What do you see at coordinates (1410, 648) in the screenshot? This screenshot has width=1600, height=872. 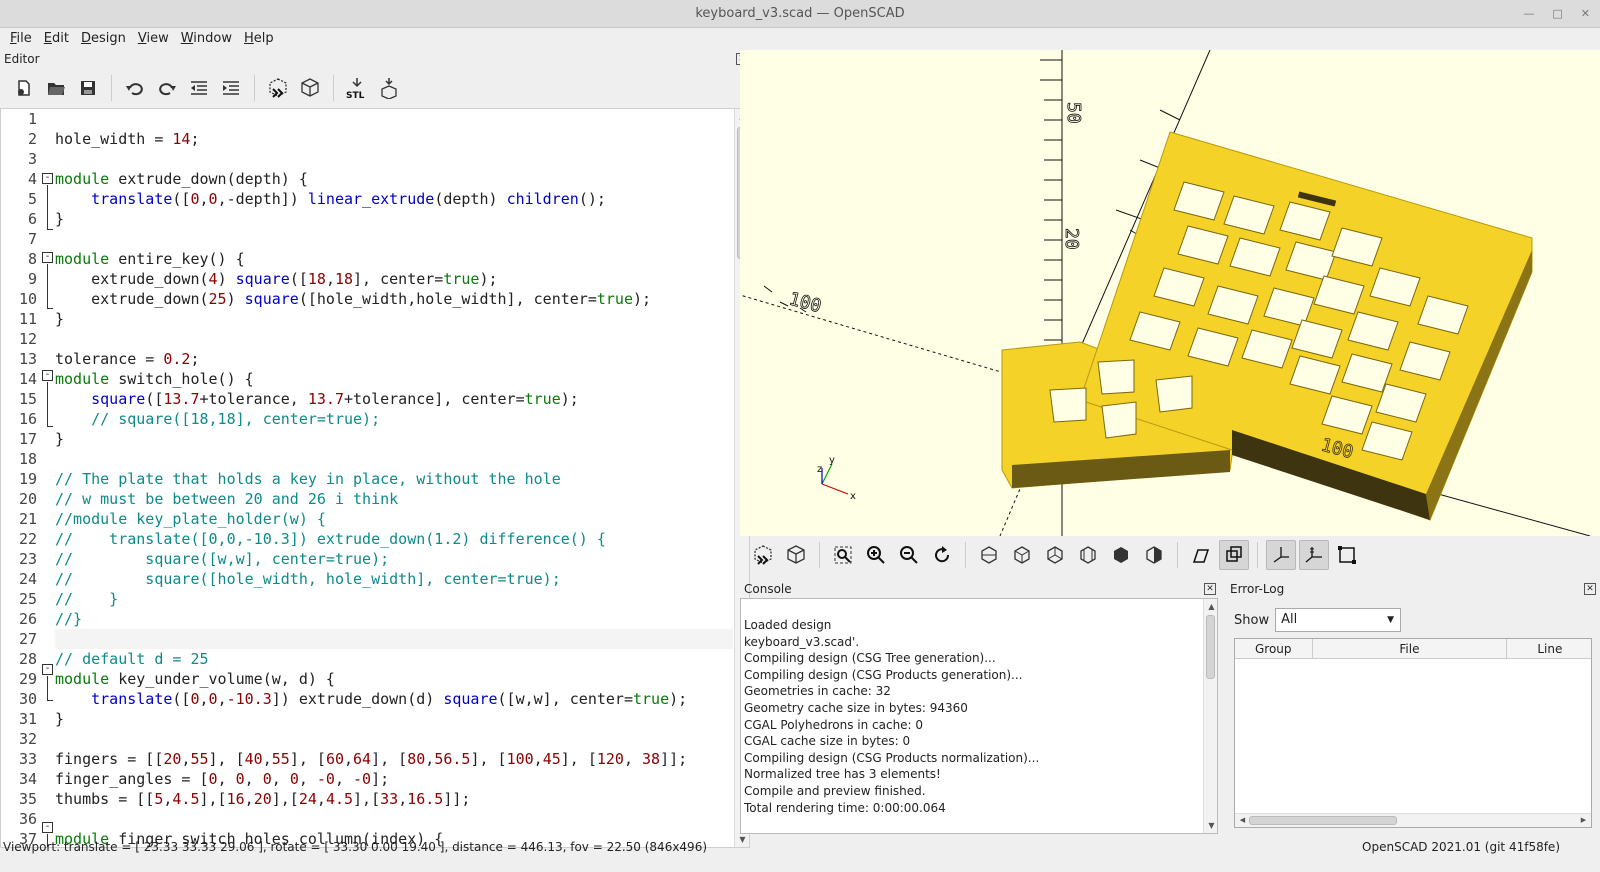 I see `column-file: File` at bounding box center [1410, 648].